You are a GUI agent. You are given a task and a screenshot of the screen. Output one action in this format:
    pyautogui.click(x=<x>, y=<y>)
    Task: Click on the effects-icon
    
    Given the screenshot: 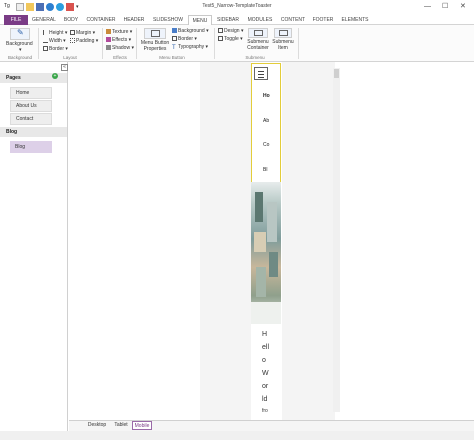 What is the action you would take?
    pyautogui.click(x=108, y=39)
    